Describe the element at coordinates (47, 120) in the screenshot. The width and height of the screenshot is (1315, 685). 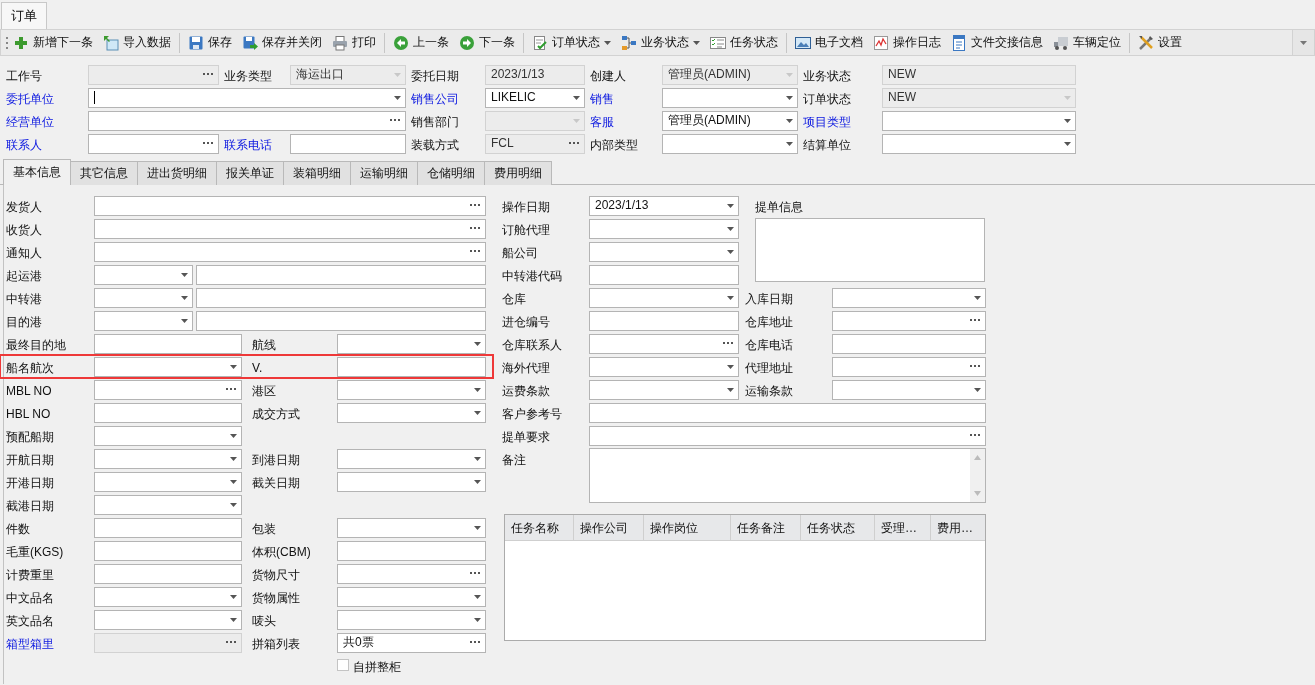
I see `field-link: 经营单位` at that location.